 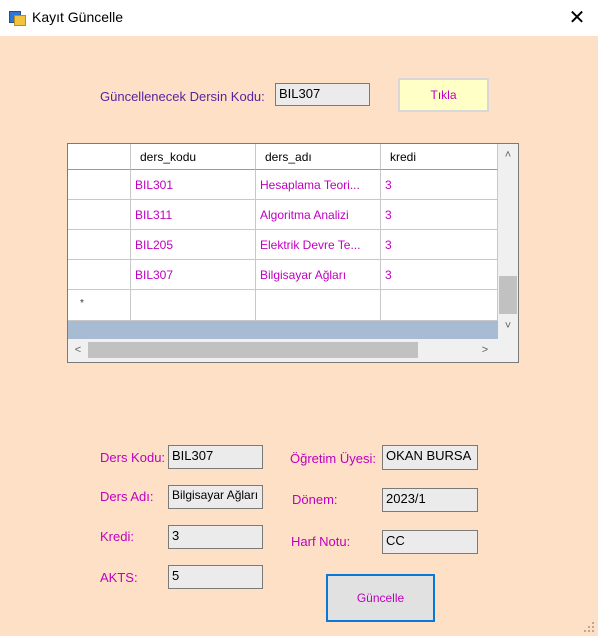 I want to click on horizontal-scroll-thumb, so click(x=253, y=350).